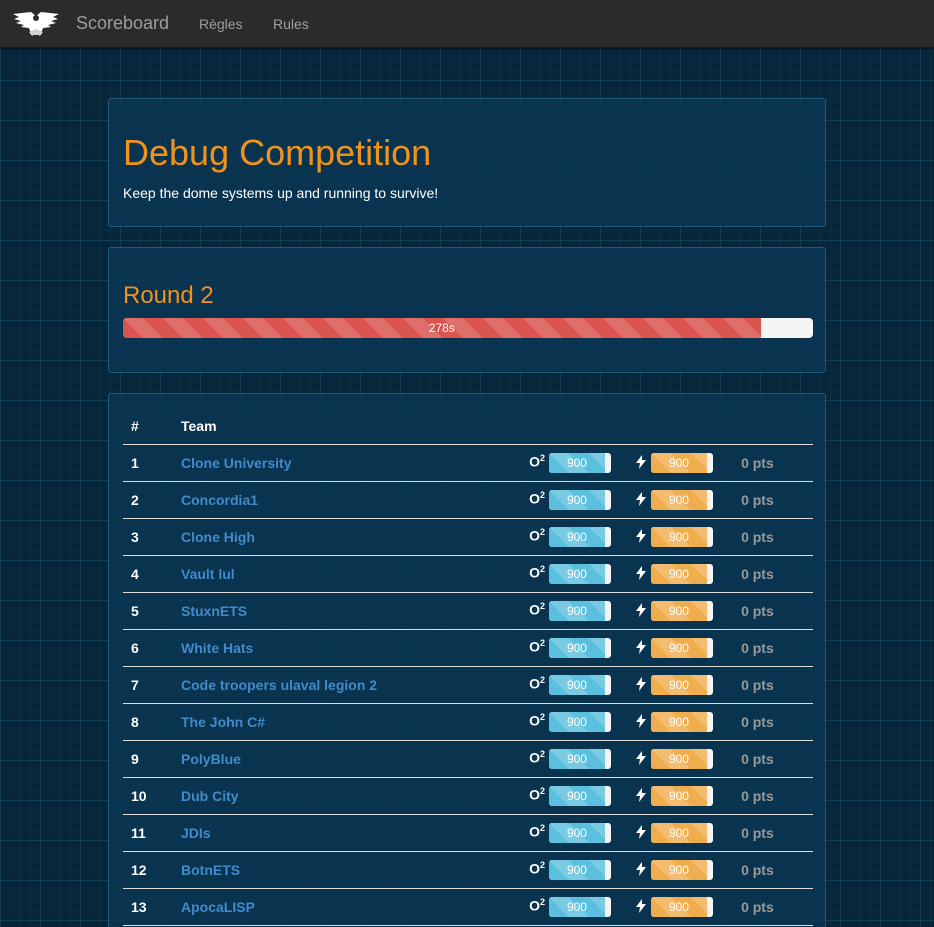 This screenshot has width=934, height=927. Describe the element at coordinates (148, 574) in the screenshot. I see `team-rank: 4` at that location.